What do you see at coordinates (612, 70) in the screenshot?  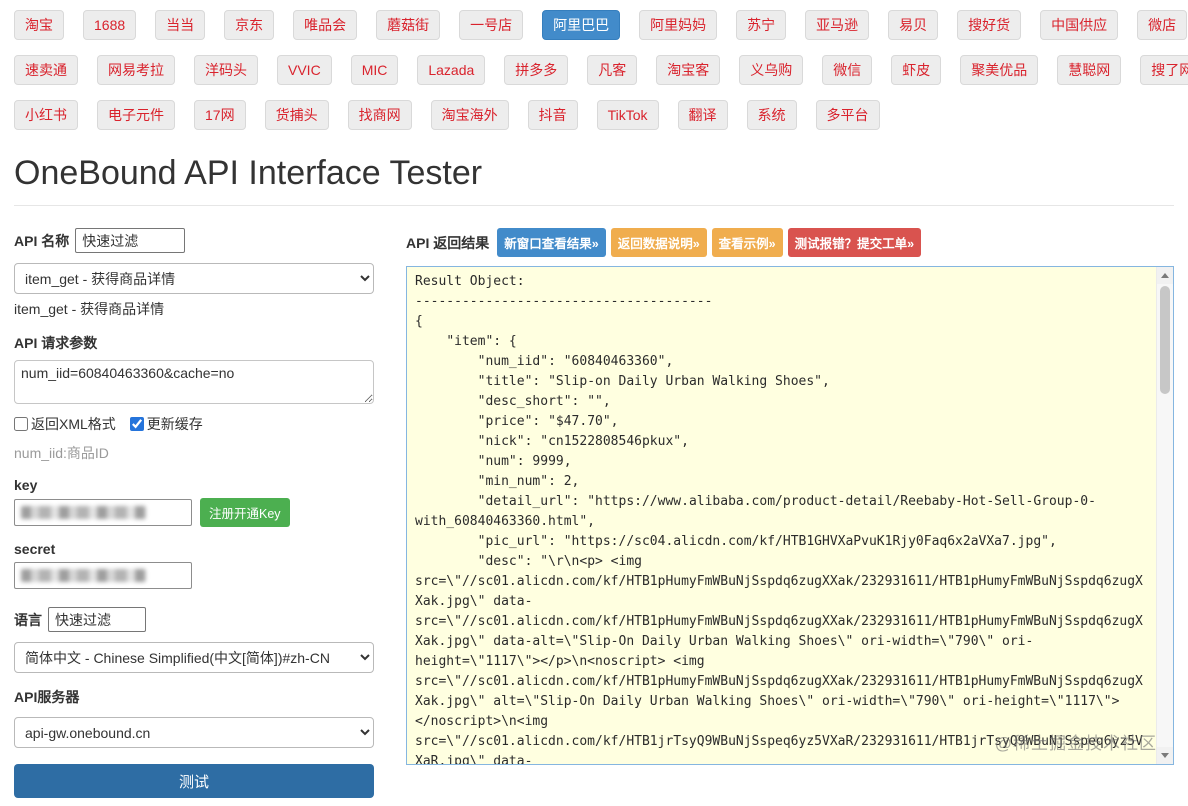 I see `platform-button: 凡客` at bounding box center [612, 70].